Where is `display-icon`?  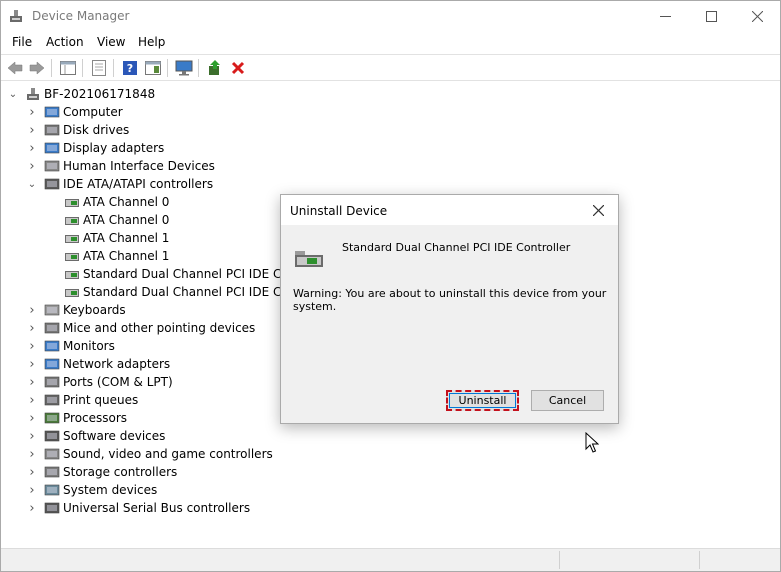
display-icon is located at coordinates (52, 148).